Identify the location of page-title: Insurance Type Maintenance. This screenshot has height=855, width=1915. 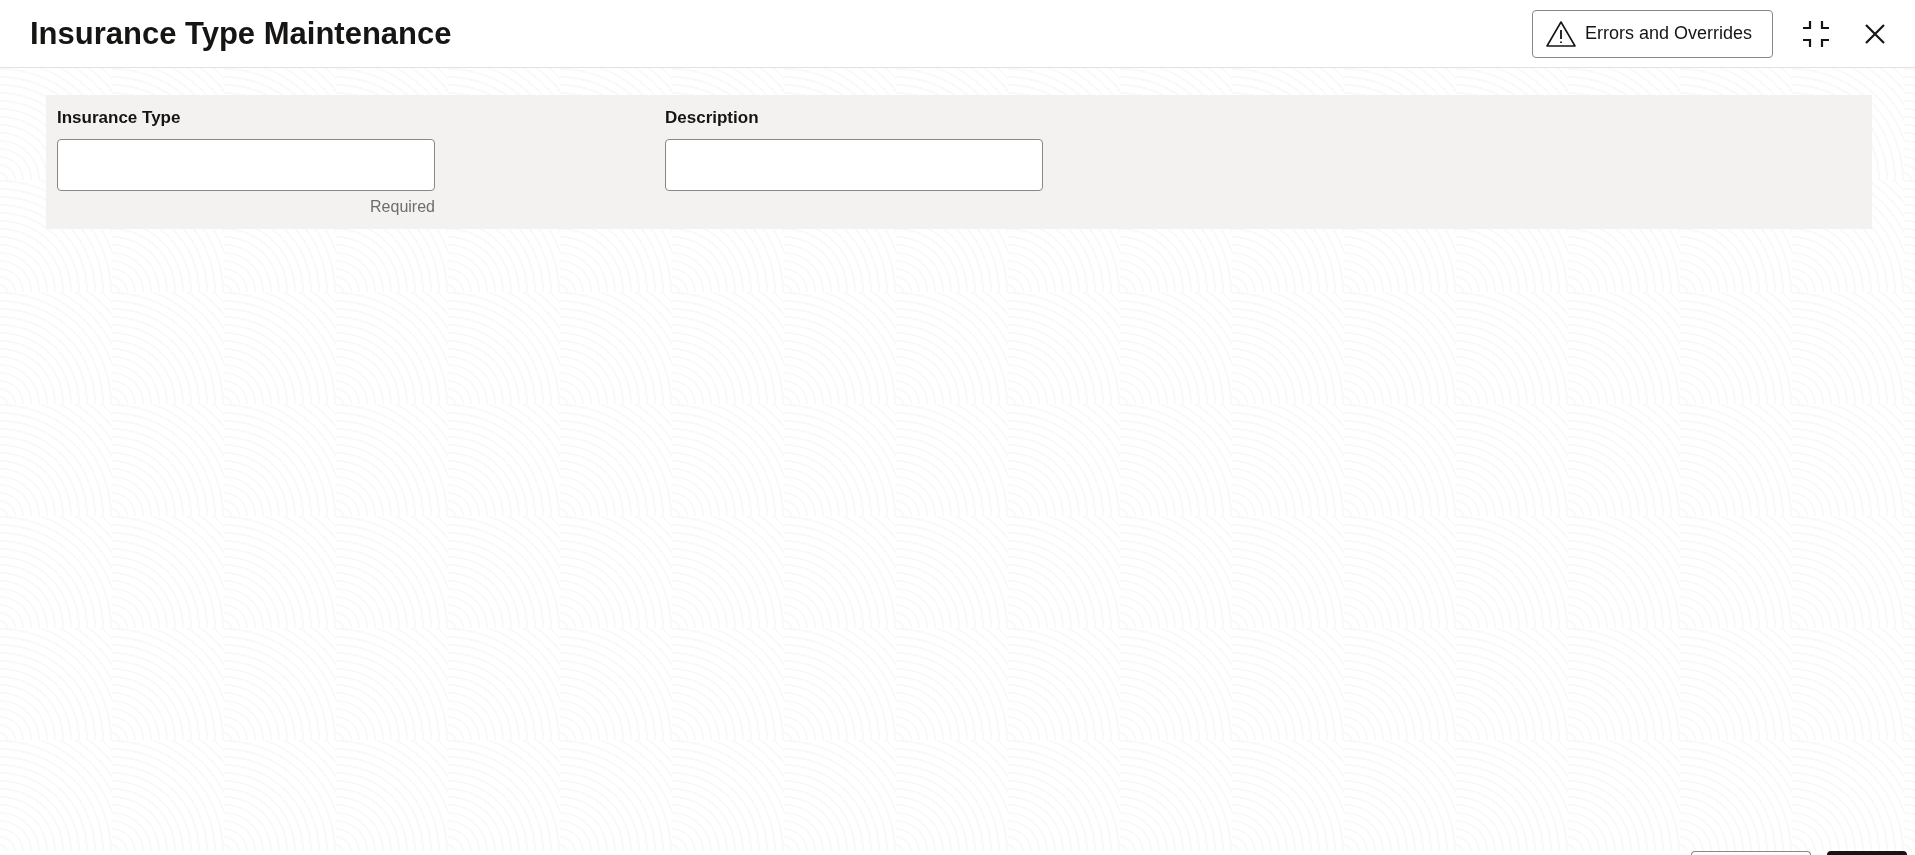
(241, 33).